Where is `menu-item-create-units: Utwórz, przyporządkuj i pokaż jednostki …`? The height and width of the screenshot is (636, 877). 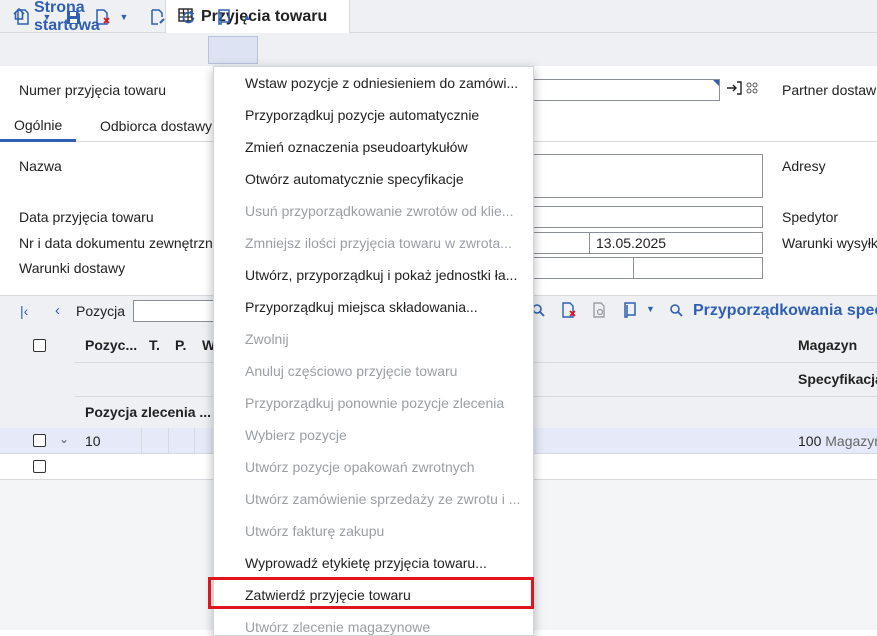 menu-item-create-units: Utwórz, przyporządkuj i pokaż jednostki … is located at coordinates (374, 275).